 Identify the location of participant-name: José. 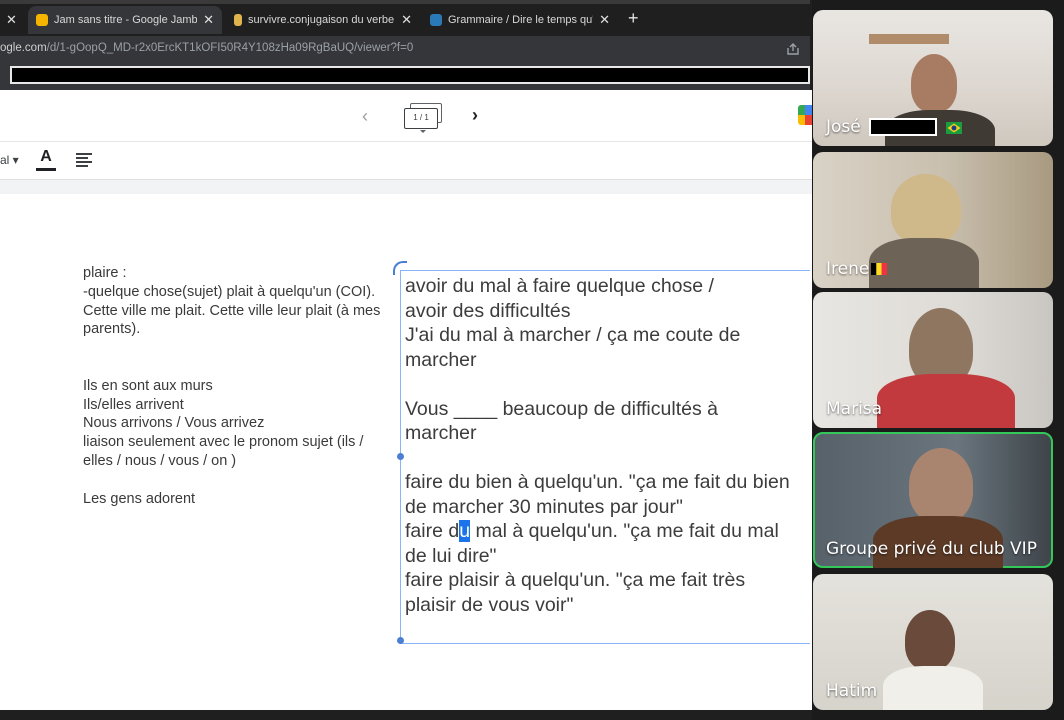
(843, 127).